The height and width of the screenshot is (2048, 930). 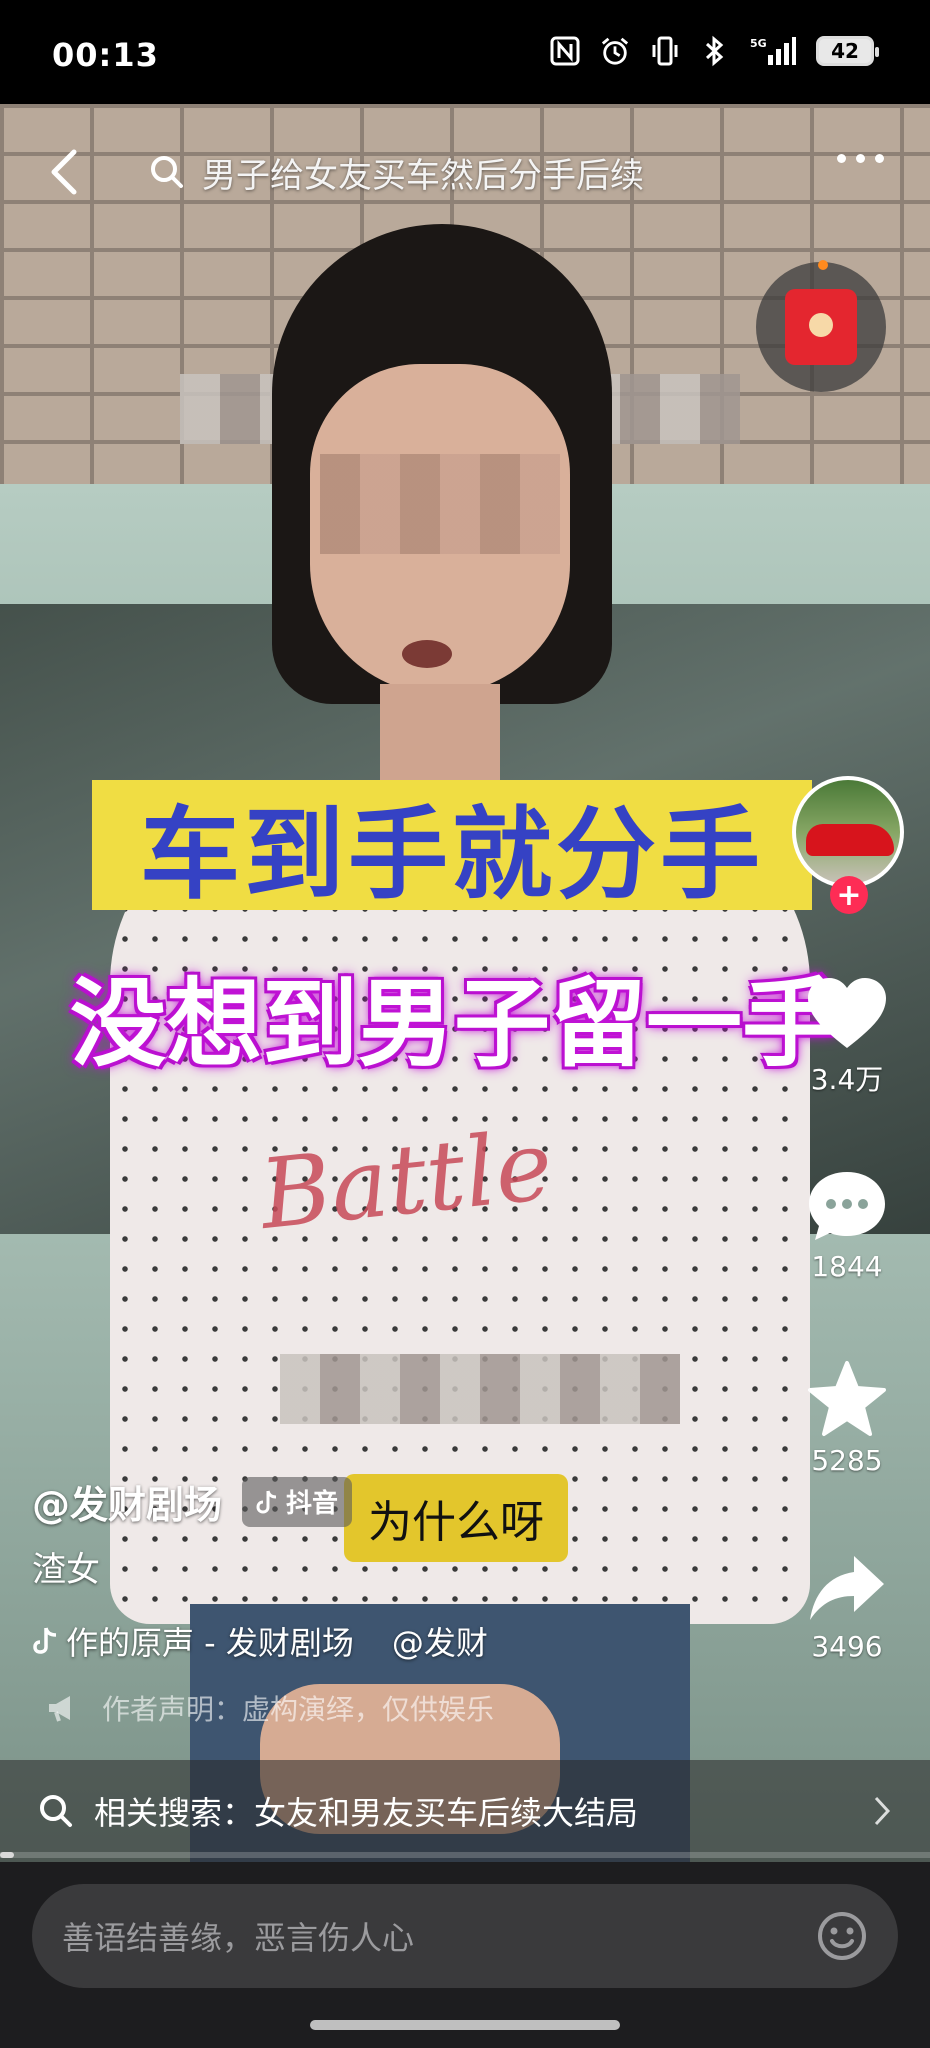 What do you see at coordinates (266, 1502) in the screenshot?
I see `douyin-logo-icon` at bounding box center [266, 1502].